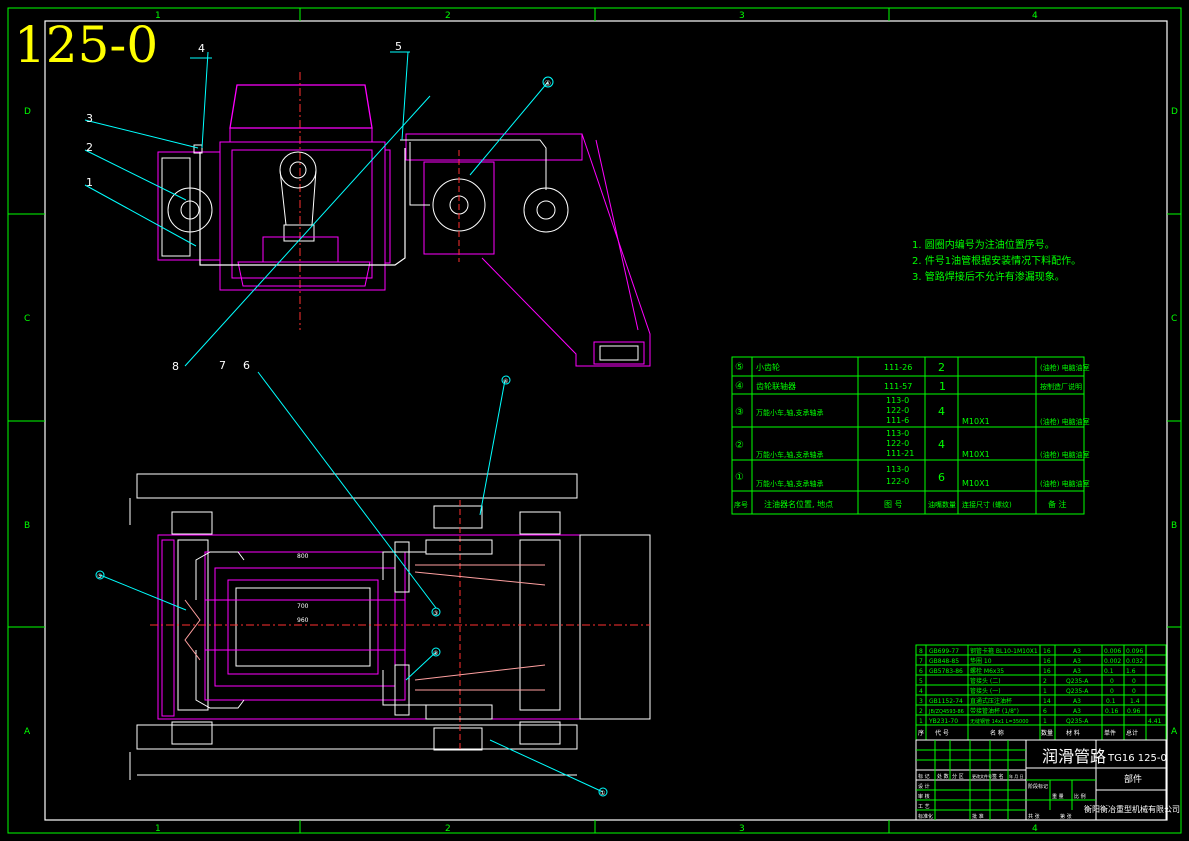 Image resolution: width=1189 pixels, height=841 pixels. Describe the element at coordinates (898, 386) in the screenshot. I see `table-cell: 111-57` at that location.